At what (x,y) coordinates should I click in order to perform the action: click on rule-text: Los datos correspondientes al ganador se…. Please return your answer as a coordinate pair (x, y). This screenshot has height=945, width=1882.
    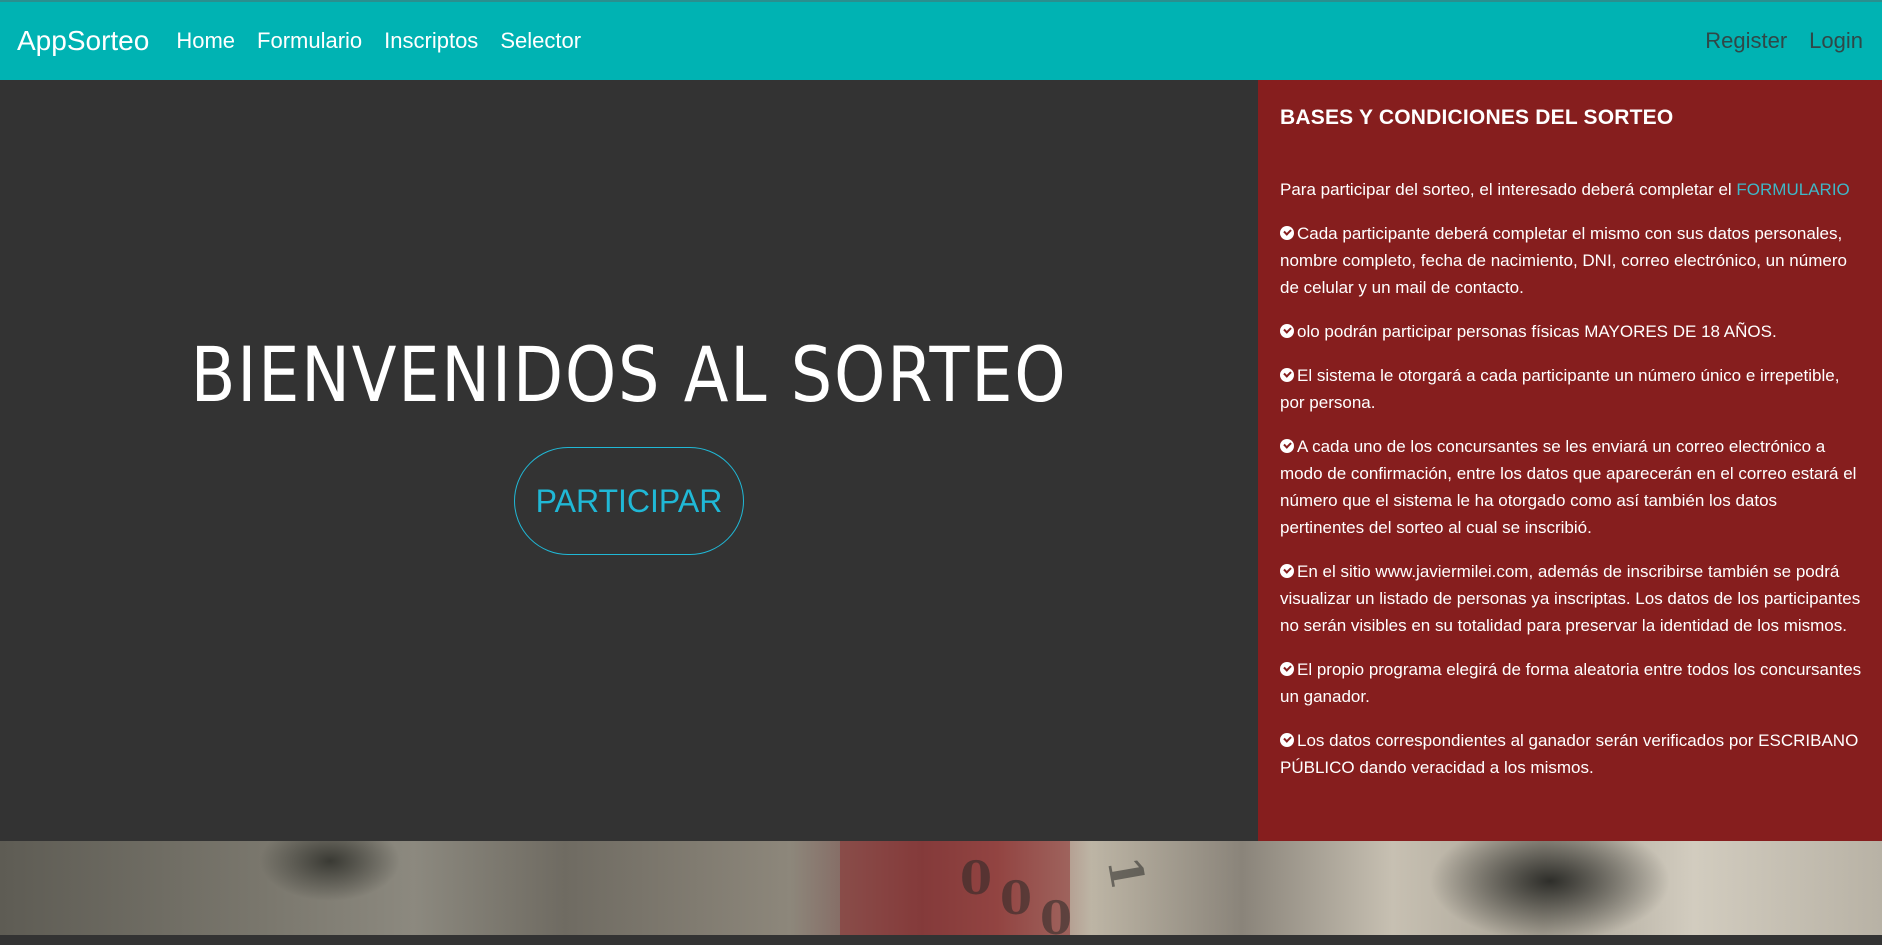
    Looking at the image, I should click on (1569, 754).